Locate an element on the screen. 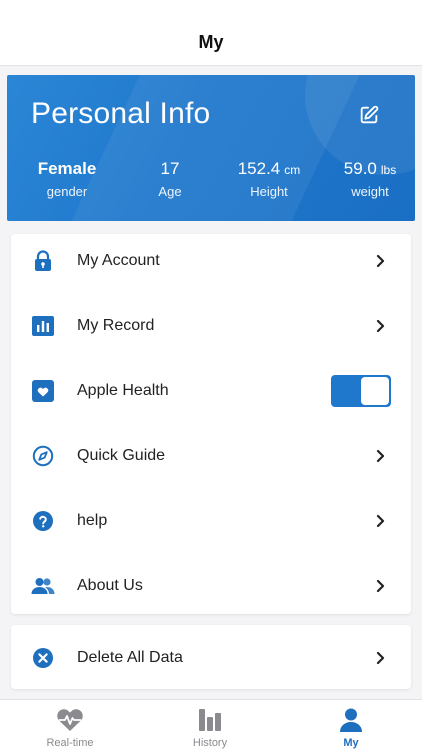 This screenshot has height=750, width=422. person-icon is located at coordinates (351, 720).